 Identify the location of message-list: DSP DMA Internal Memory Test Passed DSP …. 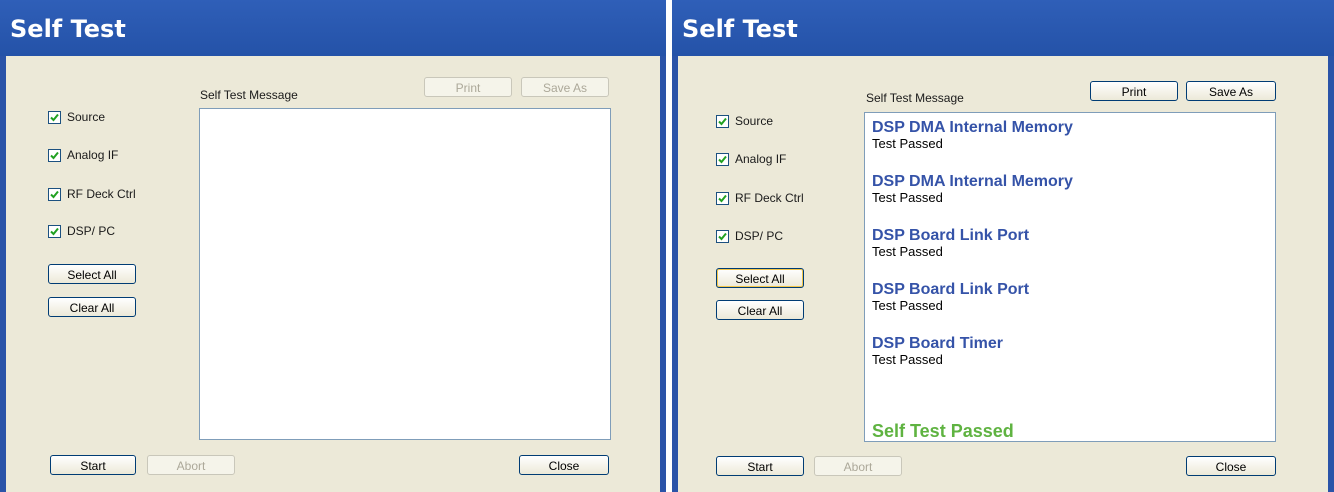
(972, 254).